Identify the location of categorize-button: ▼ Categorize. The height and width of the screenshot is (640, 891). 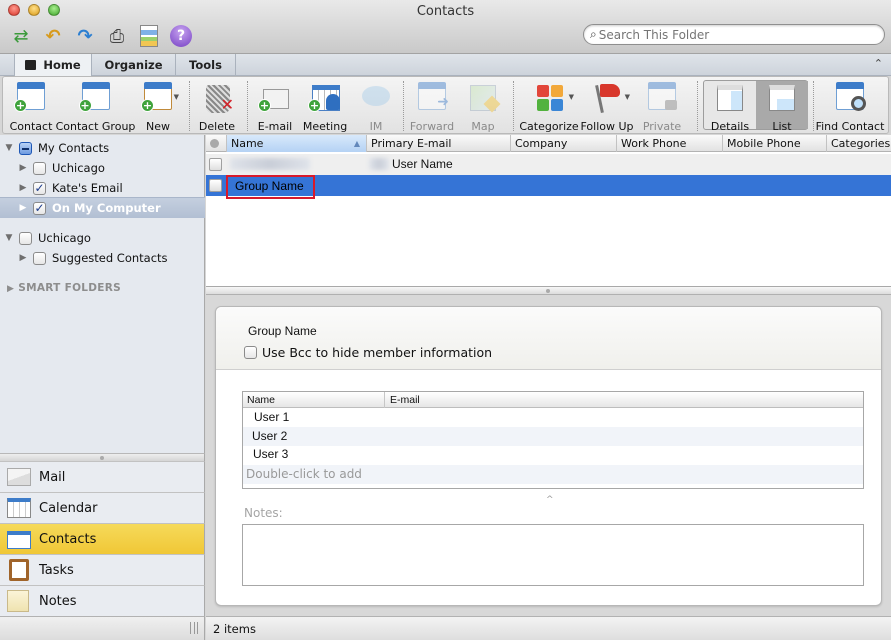
(549, 106).